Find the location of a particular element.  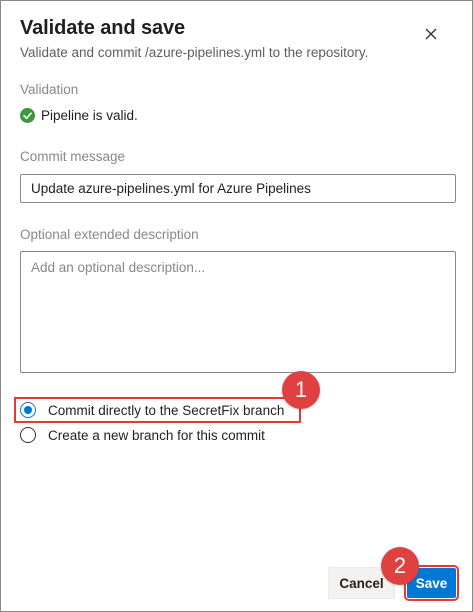

radio-new-branch-label: Create a new branch for this commit is located at coordinates (156, 435).